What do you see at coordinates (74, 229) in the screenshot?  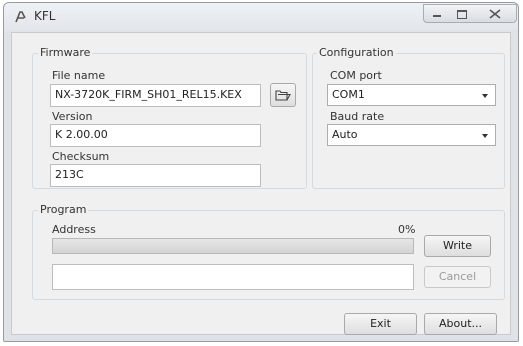 I see `address-label: Address` at bounding box center [74, 229].